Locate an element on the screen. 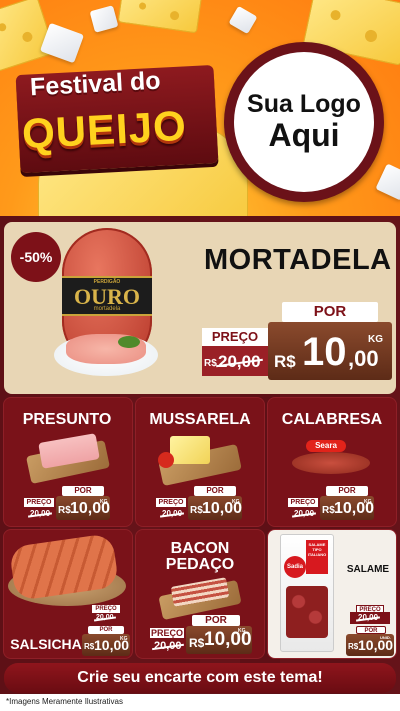  salame-slices-illustration is located at coordinates (307, 612).